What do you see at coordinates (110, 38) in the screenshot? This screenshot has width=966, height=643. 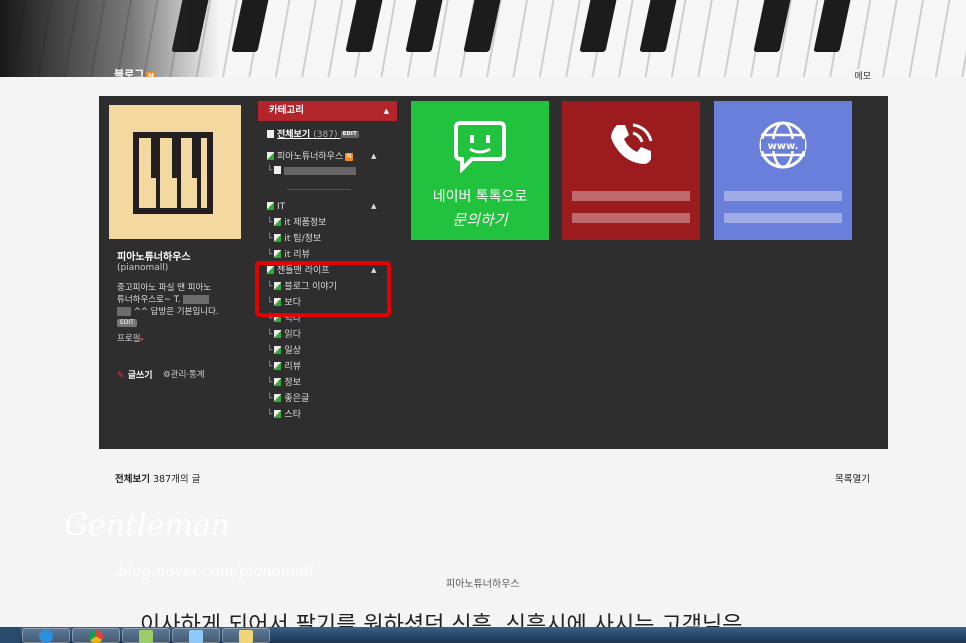 I see `banner-shadow` at bounding box center [110, 38].